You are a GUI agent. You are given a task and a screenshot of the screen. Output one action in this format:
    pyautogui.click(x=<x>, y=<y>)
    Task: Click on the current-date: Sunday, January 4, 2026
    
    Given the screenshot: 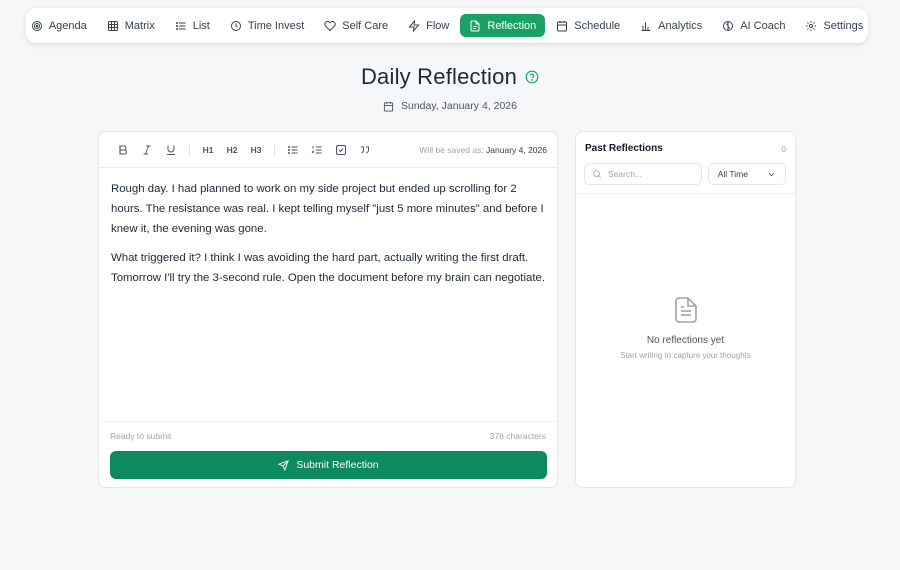 What is the action you would take?
    pyautogui.click(x=450, y=106)
    